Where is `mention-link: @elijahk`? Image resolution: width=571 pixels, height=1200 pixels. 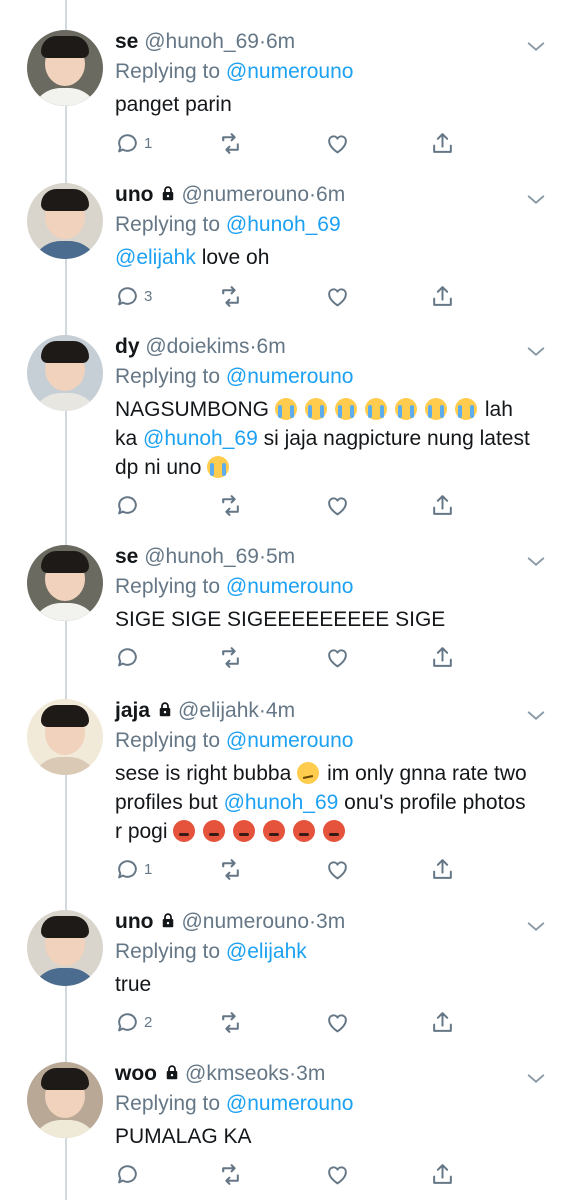 mention-link: @elijahk is located at coordinates (155, 257).